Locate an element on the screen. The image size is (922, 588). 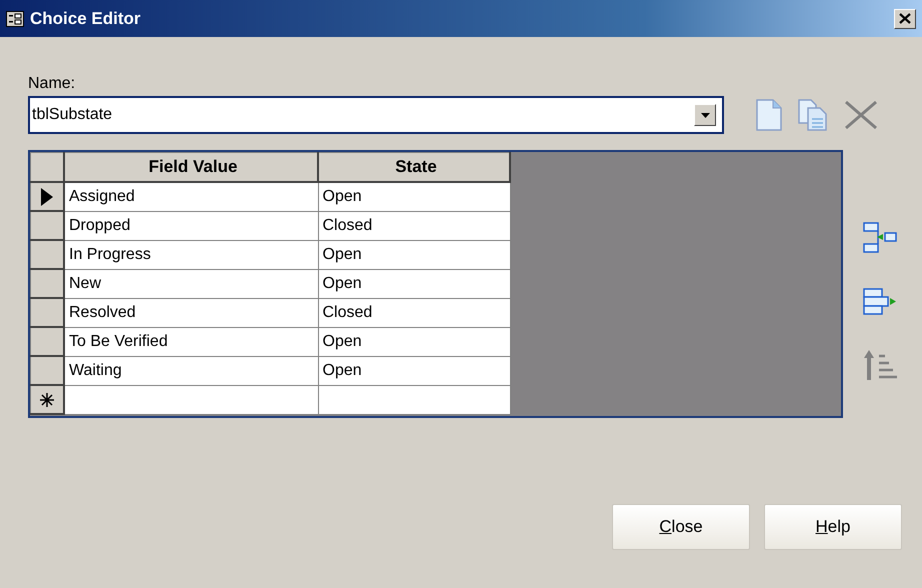
dialog-button: Help is located at coordinates (833, 527).